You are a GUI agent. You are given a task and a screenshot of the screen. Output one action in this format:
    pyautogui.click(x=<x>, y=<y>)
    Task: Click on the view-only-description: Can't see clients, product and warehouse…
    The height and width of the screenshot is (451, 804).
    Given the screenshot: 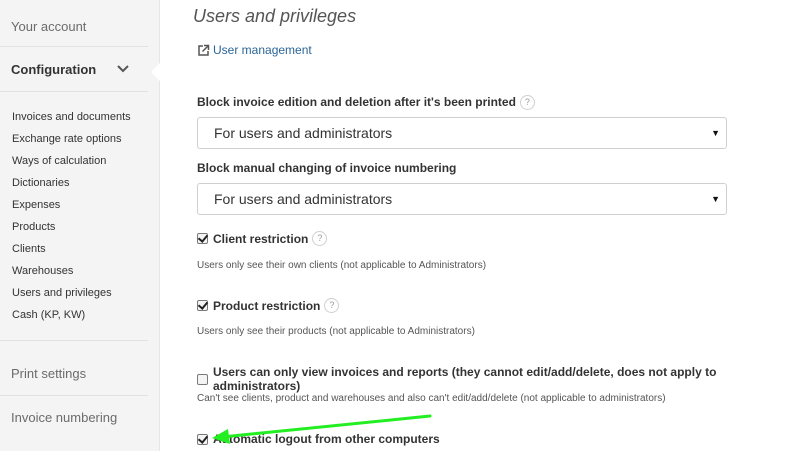 What is the action you would take?
    pyautogui.click(x=431, y=398)
    